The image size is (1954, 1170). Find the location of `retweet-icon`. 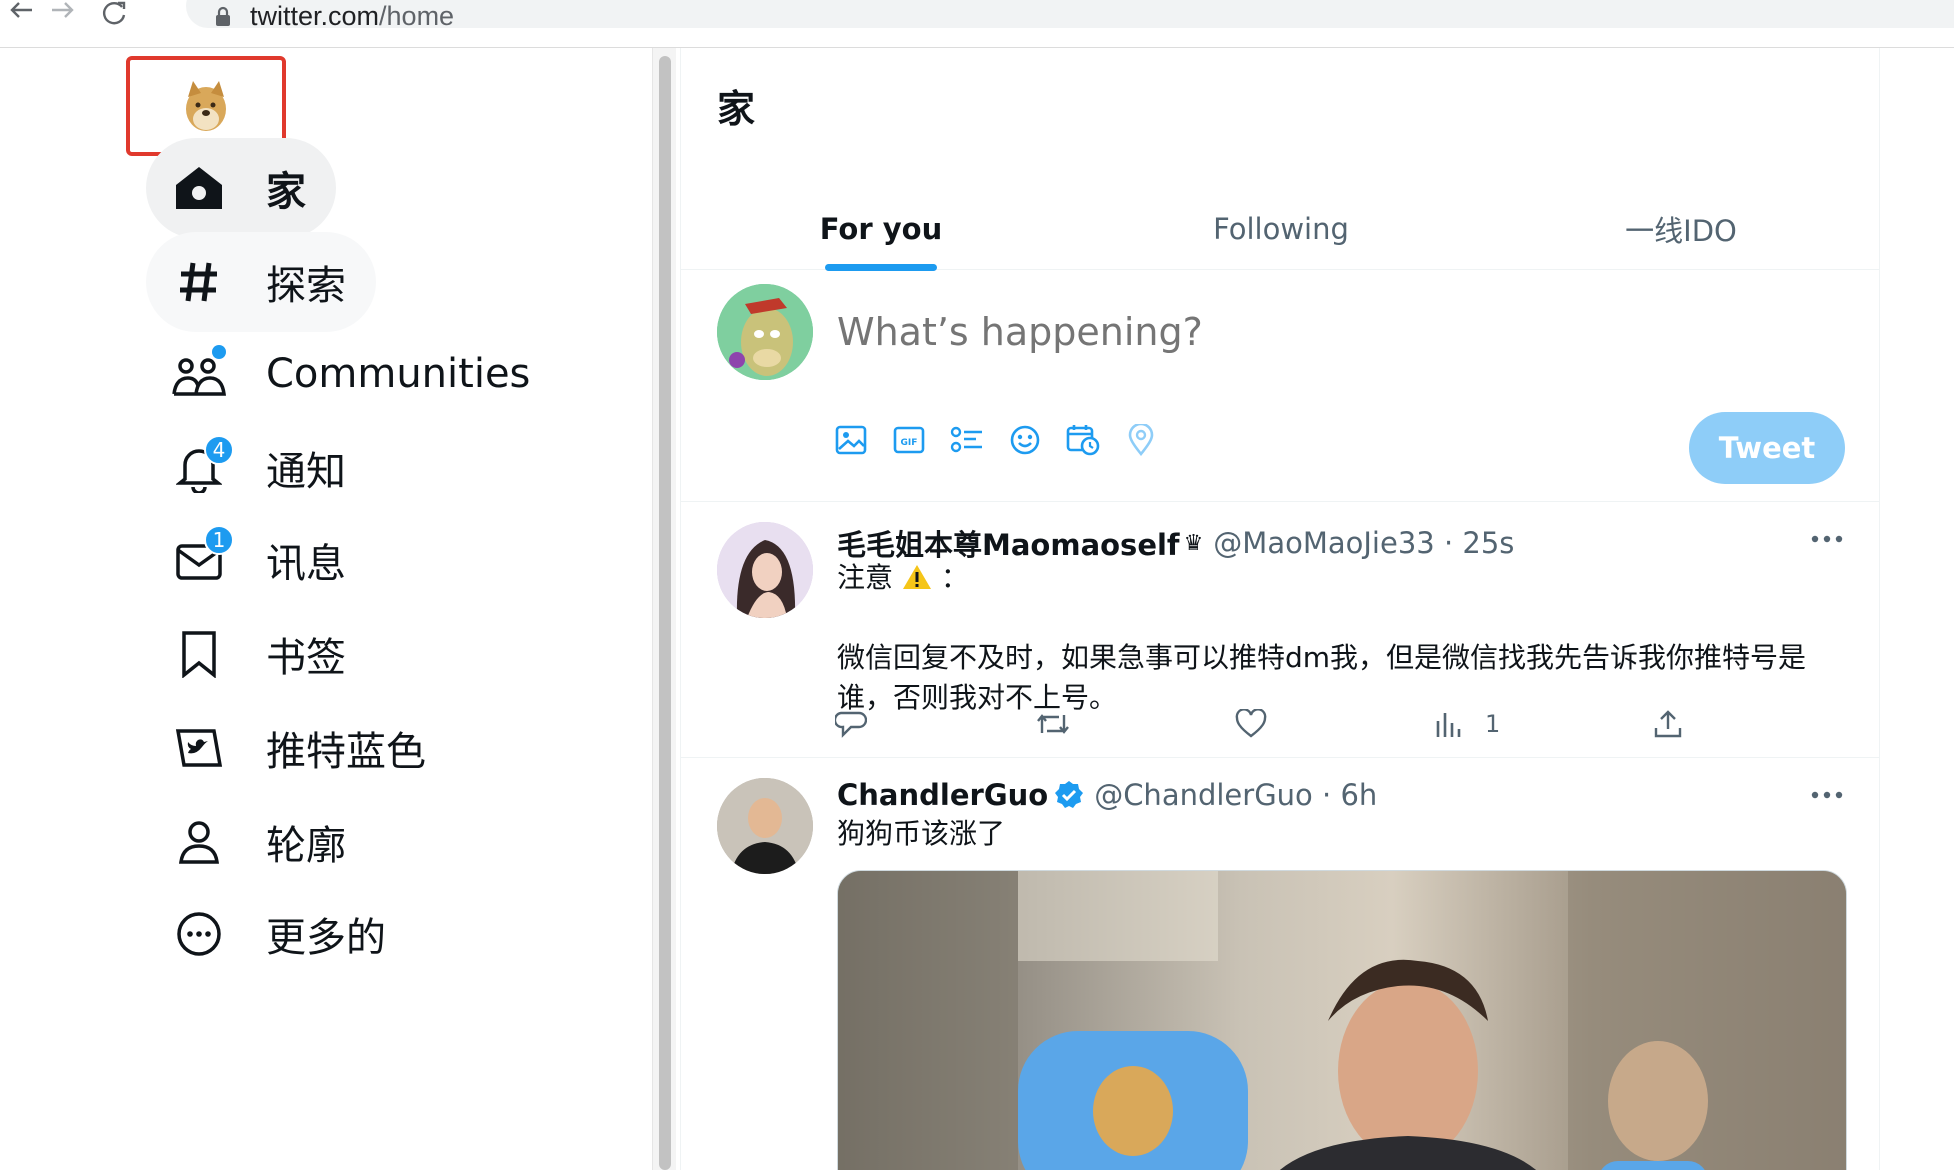

retweet-icon is located at coordinates (1053, 724).